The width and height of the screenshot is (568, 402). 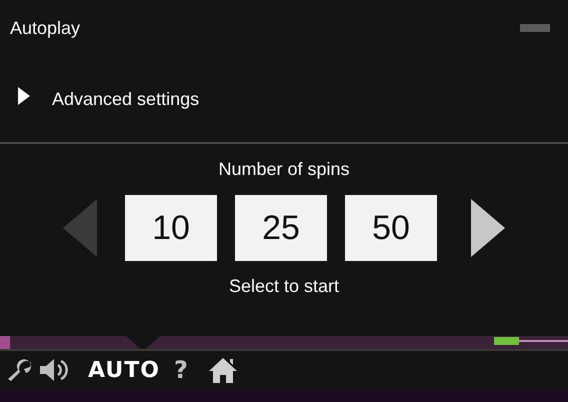 What do you see at coordinates (284, 169) in the screenshot?
I see `spins-heading: Number of spins` at bounding box center [284, 169].